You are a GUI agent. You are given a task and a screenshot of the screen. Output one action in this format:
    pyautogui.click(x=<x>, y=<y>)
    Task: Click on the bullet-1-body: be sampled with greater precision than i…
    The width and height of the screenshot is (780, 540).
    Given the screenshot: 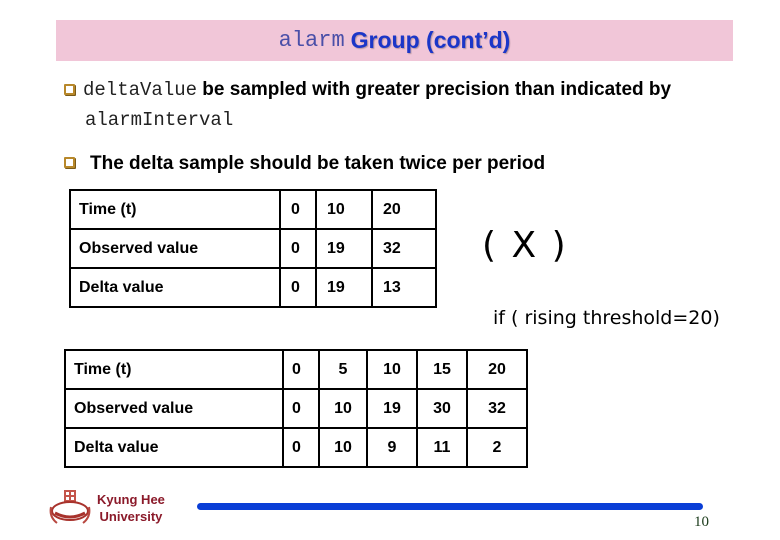 What is the action you would take?
    pyautogui.click(x=434, y=89)
    